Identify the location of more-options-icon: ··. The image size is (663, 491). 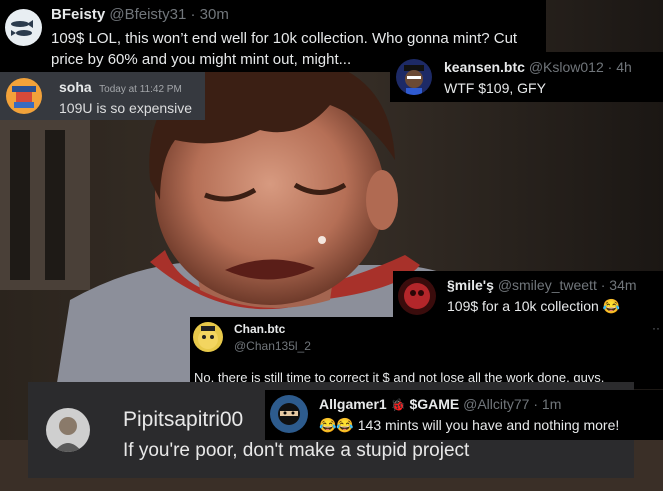
(656, 328).